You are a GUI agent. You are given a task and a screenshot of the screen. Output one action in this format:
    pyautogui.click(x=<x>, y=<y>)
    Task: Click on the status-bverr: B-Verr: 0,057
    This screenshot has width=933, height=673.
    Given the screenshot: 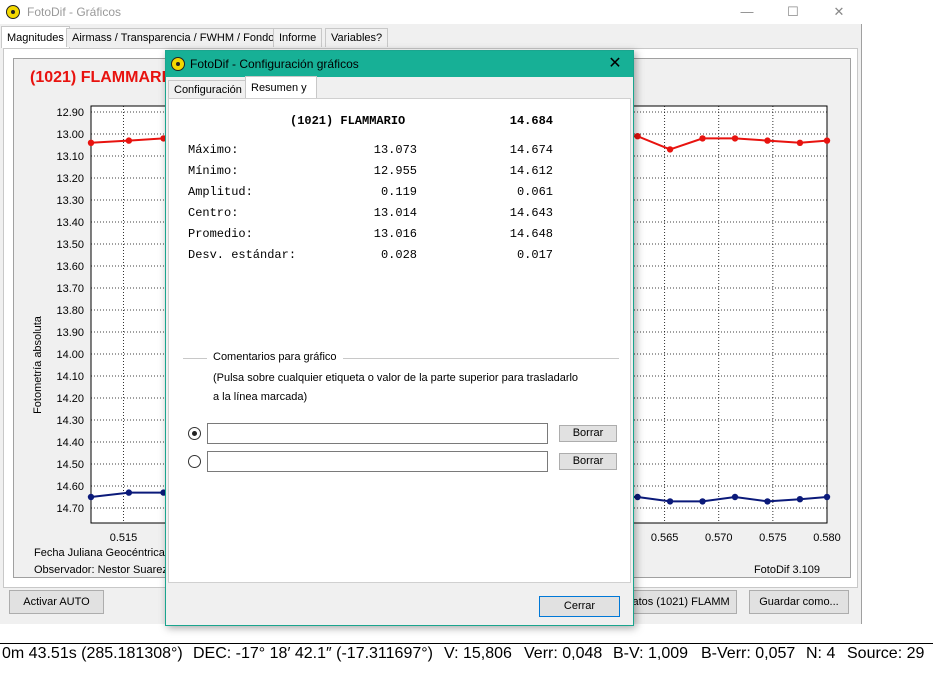 What is the action you would take?
    pyautogui.click(x=748, y=653)
    